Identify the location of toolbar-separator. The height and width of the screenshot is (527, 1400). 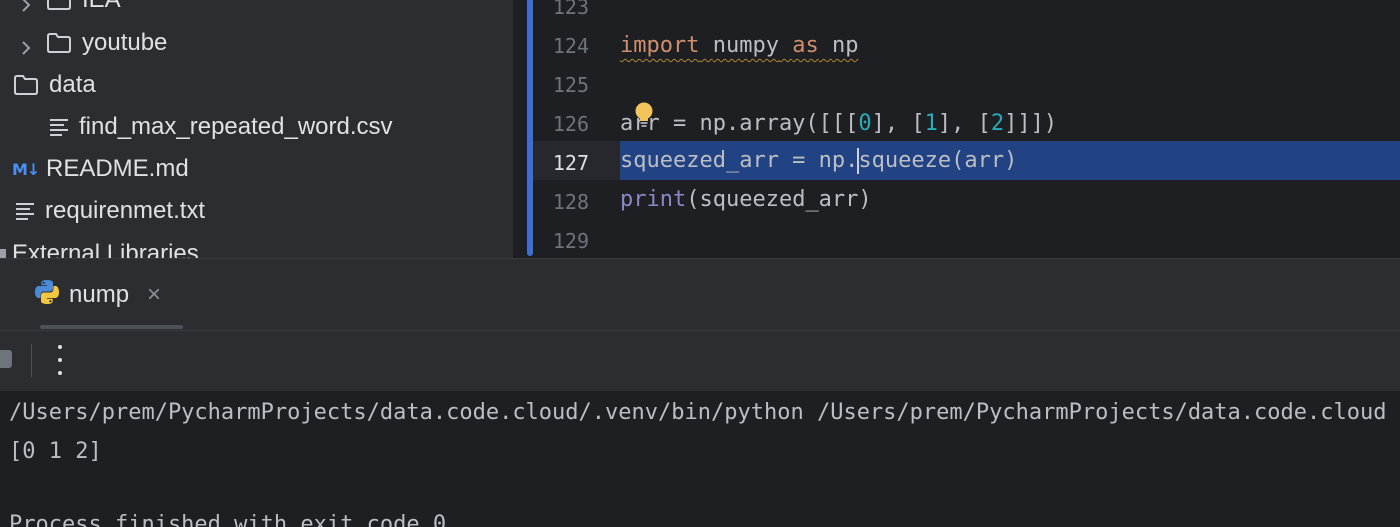
(31, 360).